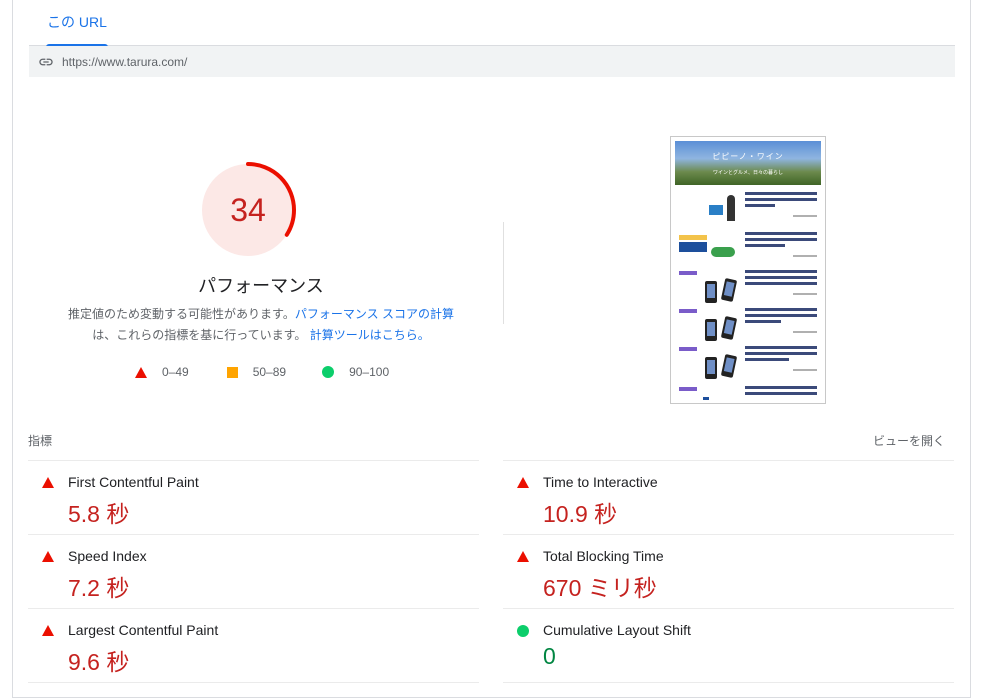 The width and height of the screenshot is (1000, 698). What do you see at coordinates (374, 314) in the screenshot?
I see `score-calc-link: パフォーマンス スコアの計算` at bounding box center [374, 314].